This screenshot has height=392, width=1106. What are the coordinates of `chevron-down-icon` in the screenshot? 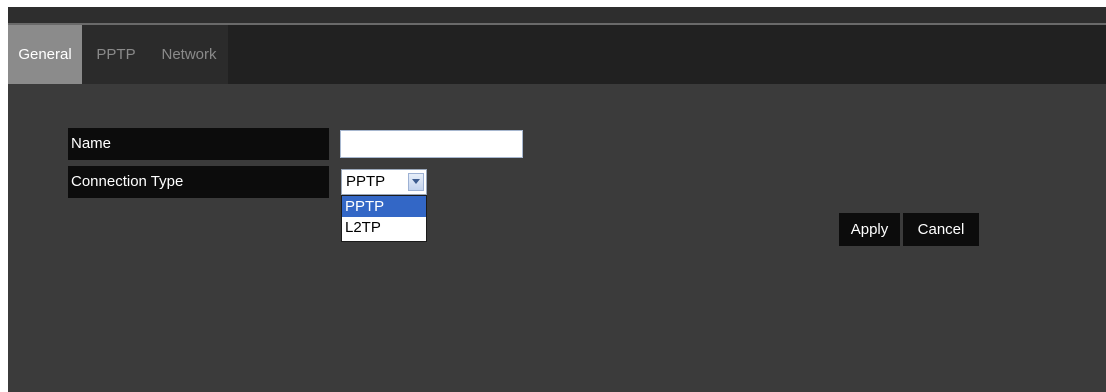 It's located at (416, 182).